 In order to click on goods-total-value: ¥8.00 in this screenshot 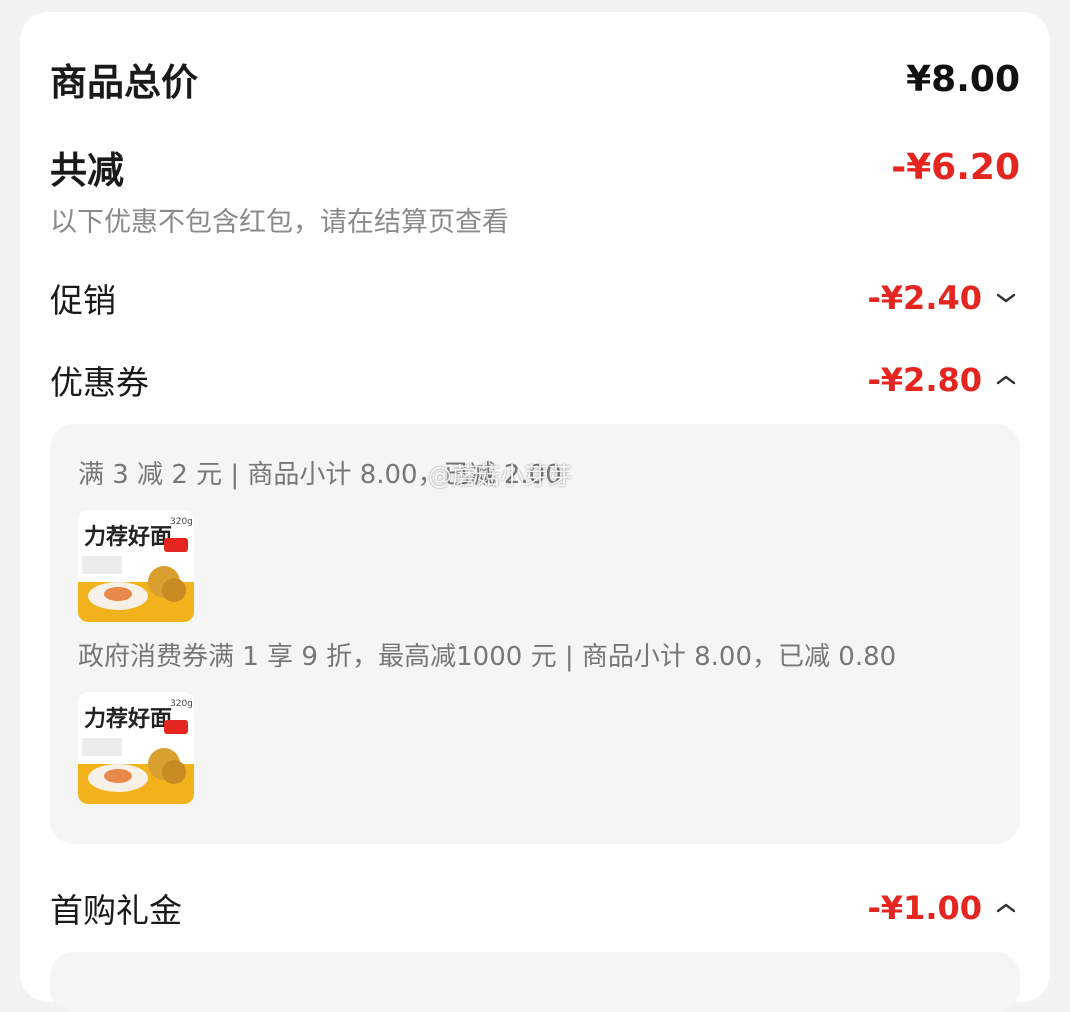, I will do `click(963, 79)`.